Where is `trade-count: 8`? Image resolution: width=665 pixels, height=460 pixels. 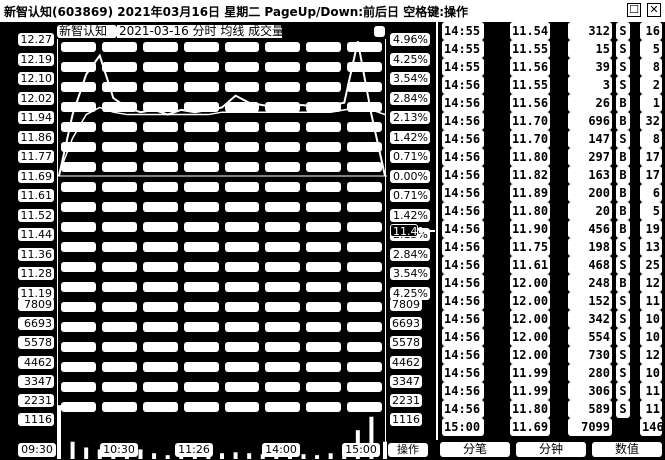
trade-count: 8 is located at coordinates (651, 139).